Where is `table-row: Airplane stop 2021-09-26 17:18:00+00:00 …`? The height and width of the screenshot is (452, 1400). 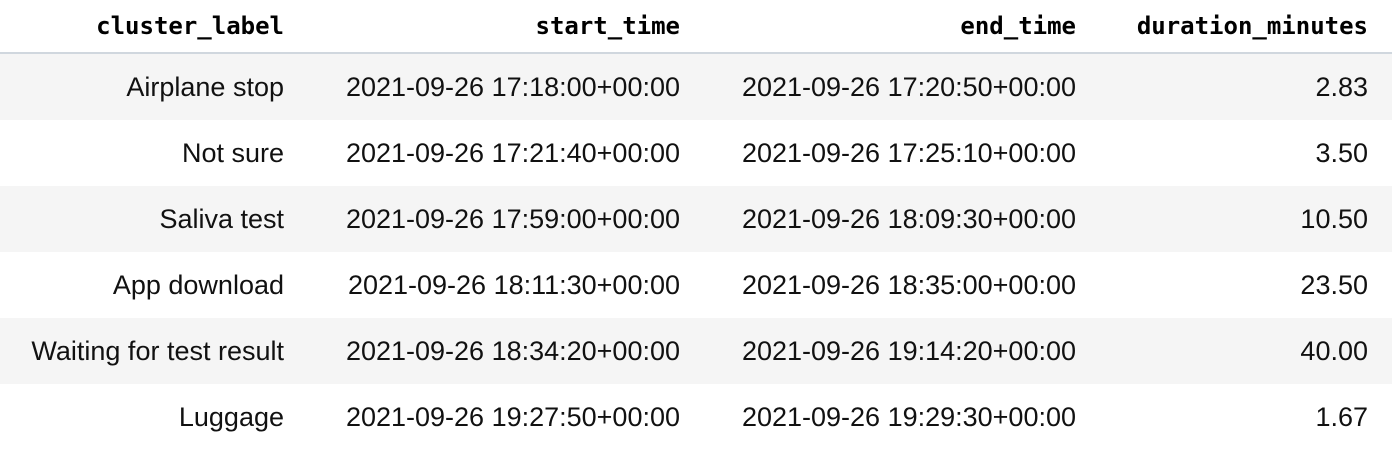 table-row: Airplane stop 2021-09-26 17:18:00+00:00 … is located at coordinates (696, 86).